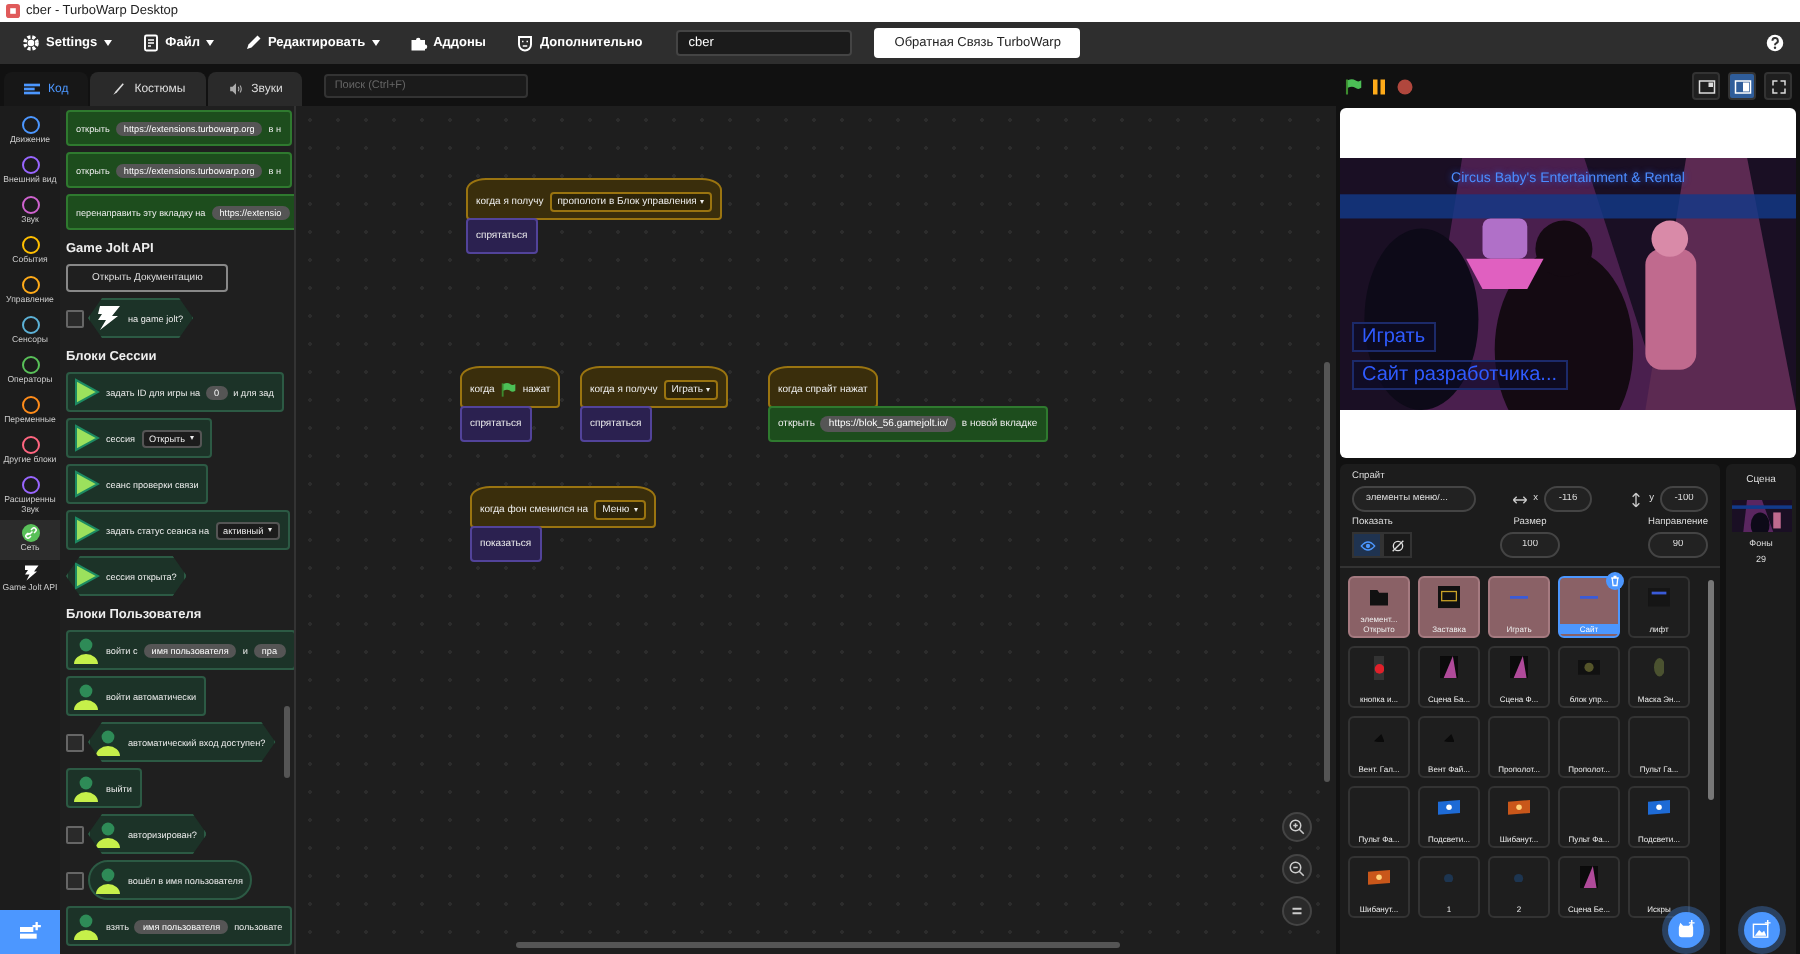 The height and width of the screenshot is (954, 1800). I want to click on settings-icon, so click(31, 43).